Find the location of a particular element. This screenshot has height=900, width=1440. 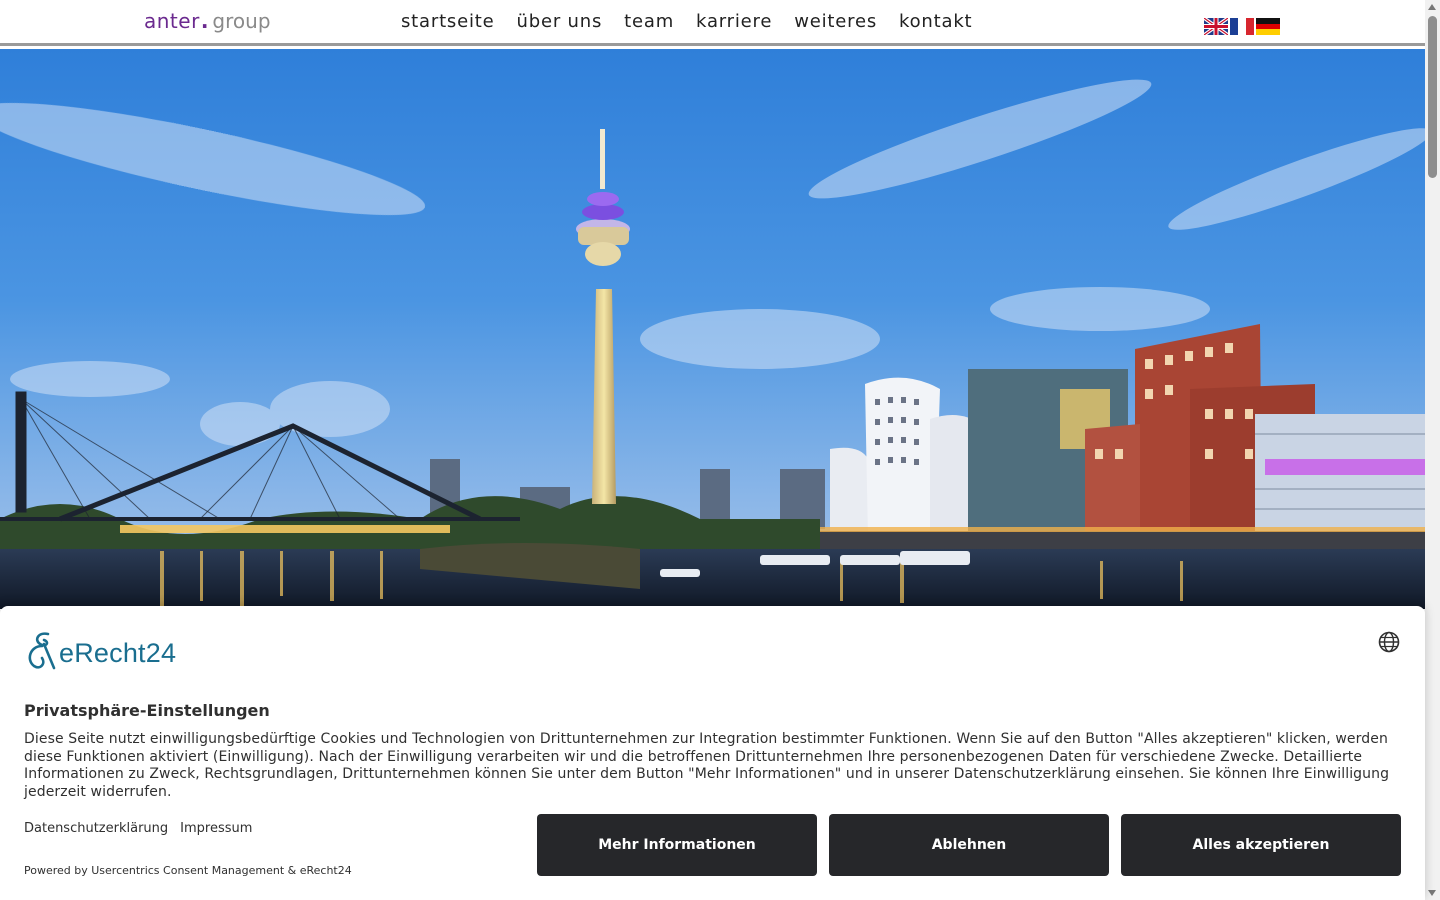

imprint-link: Impressum is located at coordinates (216, 828).